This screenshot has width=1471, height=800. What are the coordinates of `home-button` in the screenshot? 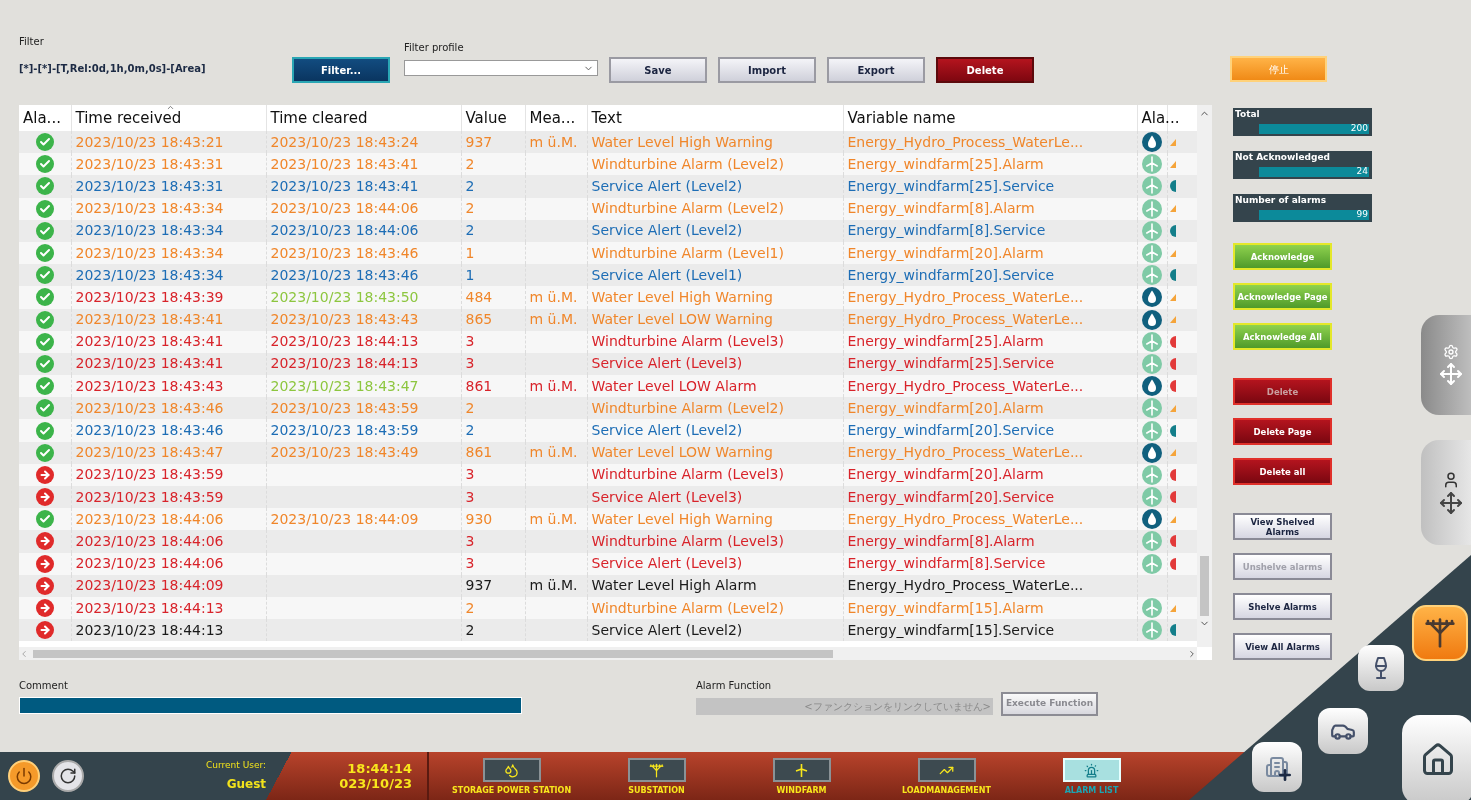 It's located at (1436, 757).